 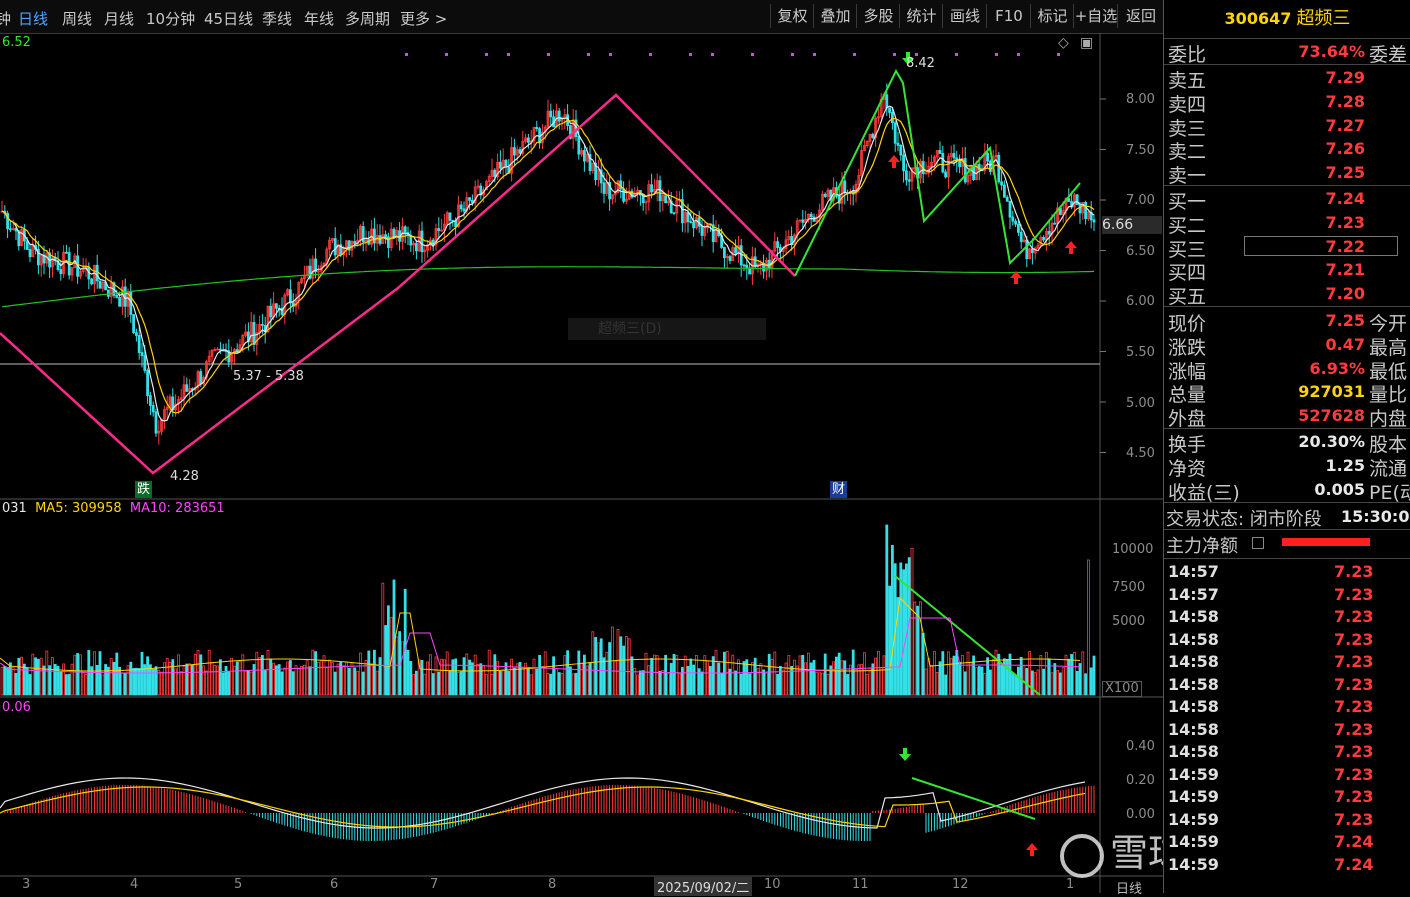 I want to click on period-label: 日线, so click(x=1129, y=889).